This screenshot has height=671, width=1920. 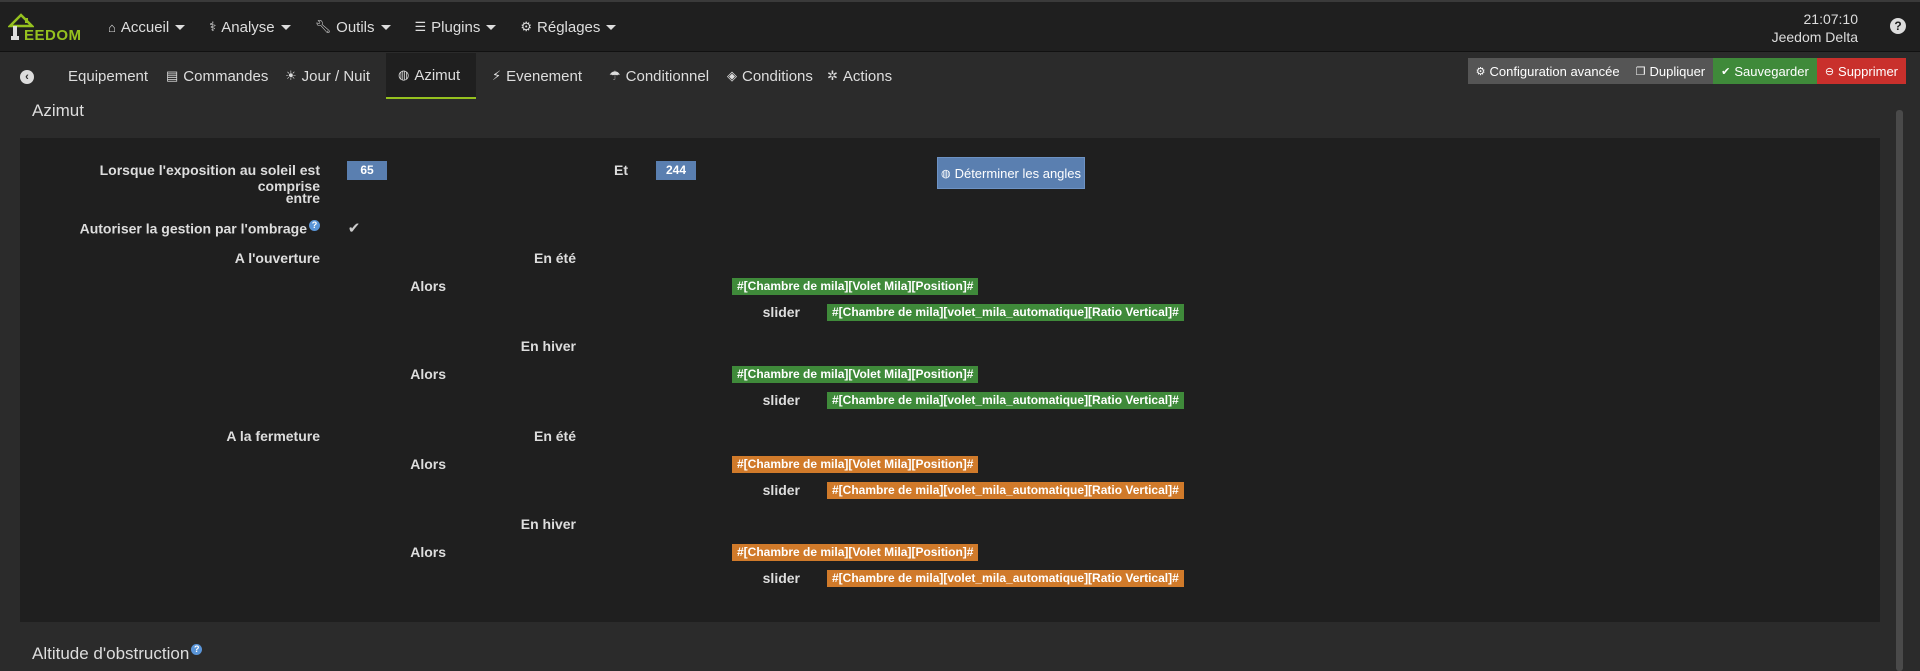 I want to click on user-name: Jeedom Delta, so click(x=1815, y=37).